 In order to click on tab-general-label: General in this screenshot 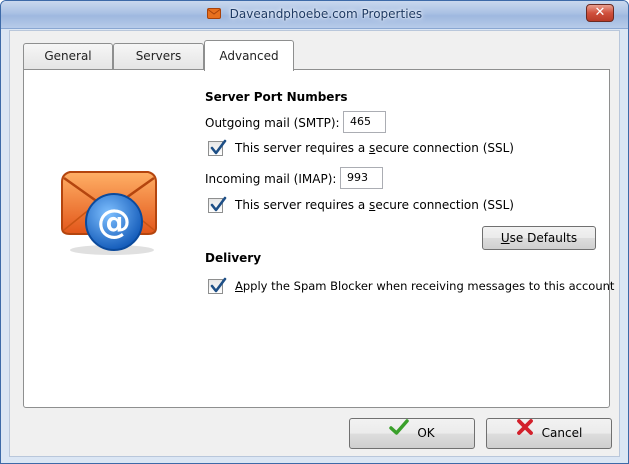, I will do `click(68, 56)`.